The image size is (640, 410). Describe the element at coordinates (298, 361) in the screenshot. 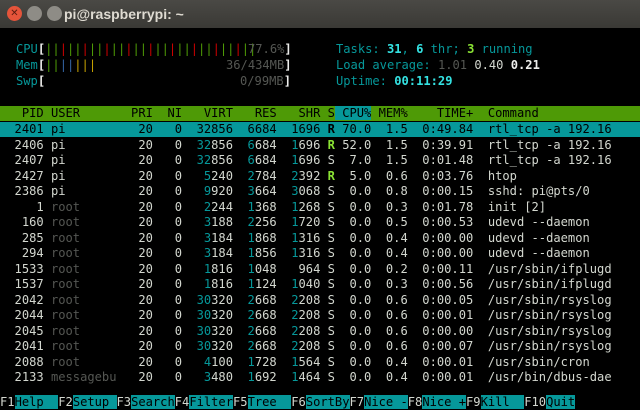

I see `shr-cell: 1564` at that location.